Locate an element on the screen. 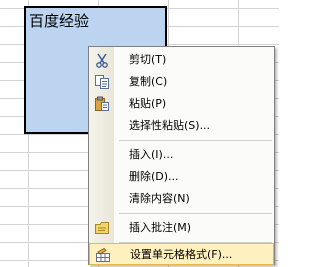  menu-item-cut: 剪切(T) is located at coordinates (181, 60).